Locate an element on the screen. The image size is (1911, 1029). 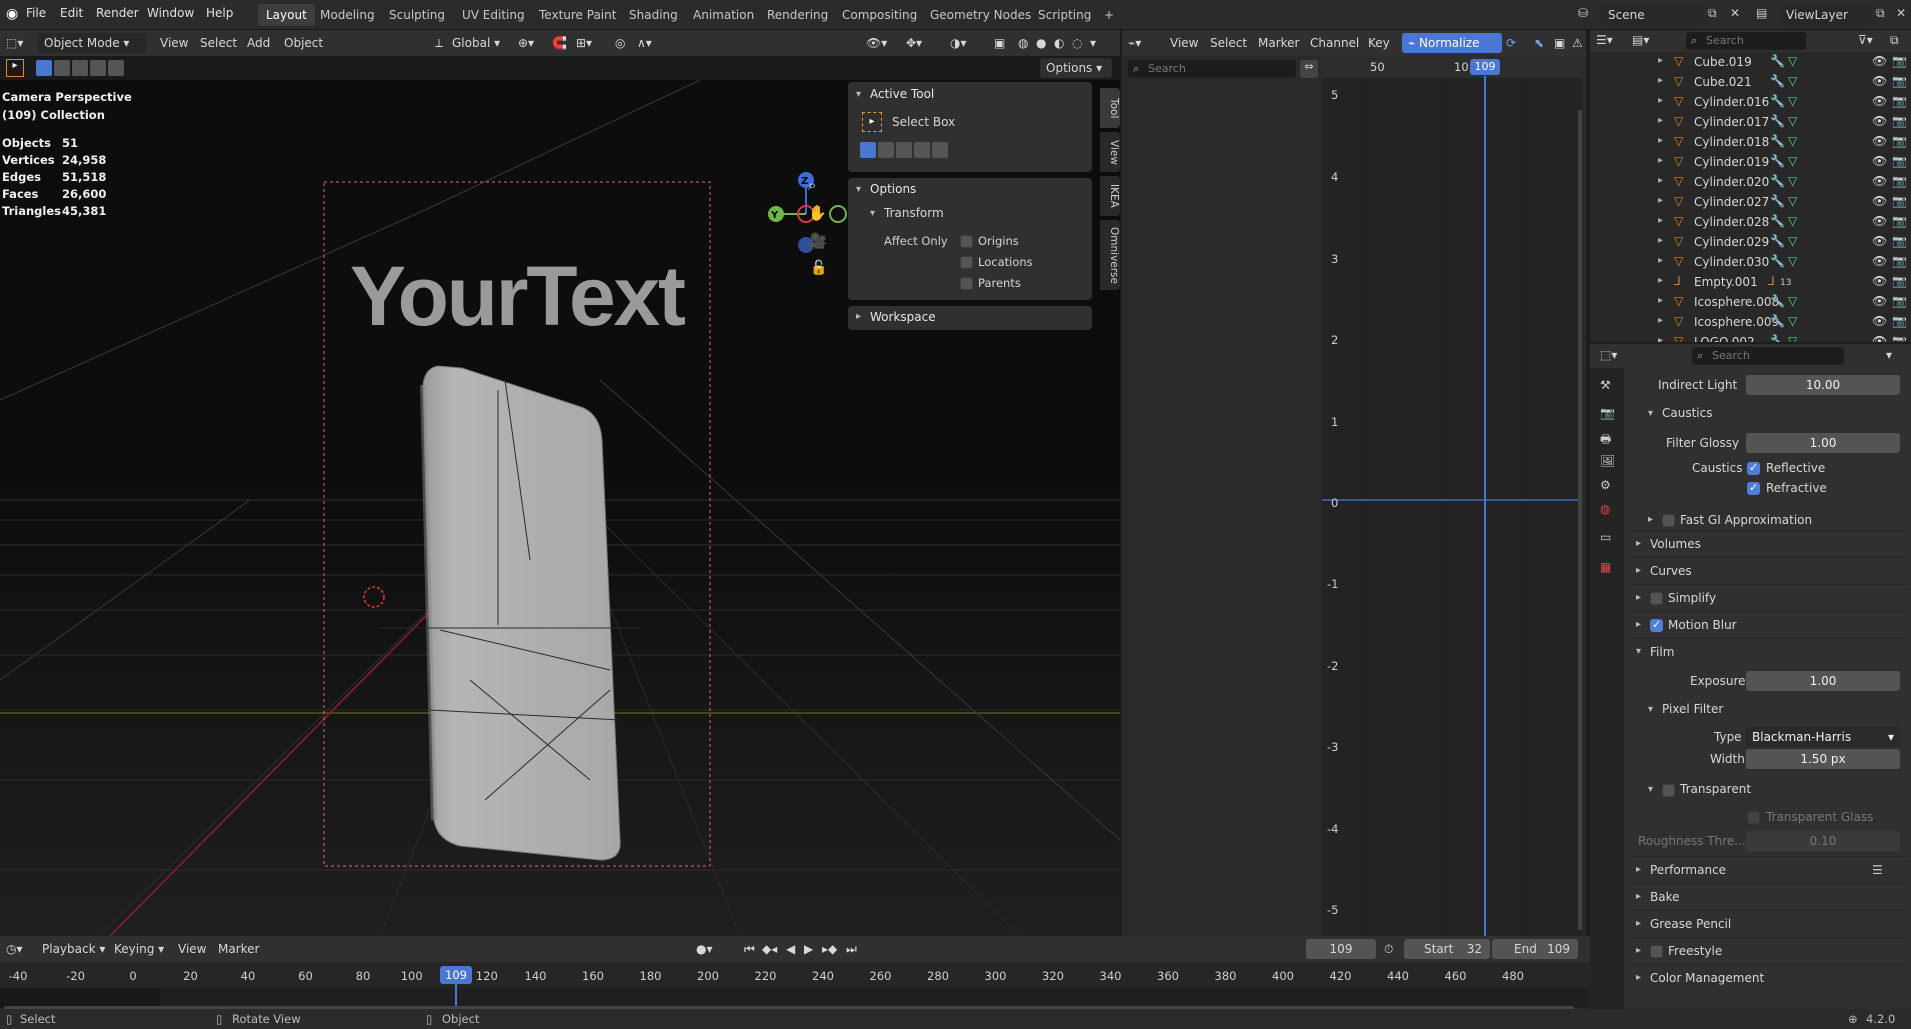
only-selected-icon: ⬉ is located at coordinates (1539, 43).